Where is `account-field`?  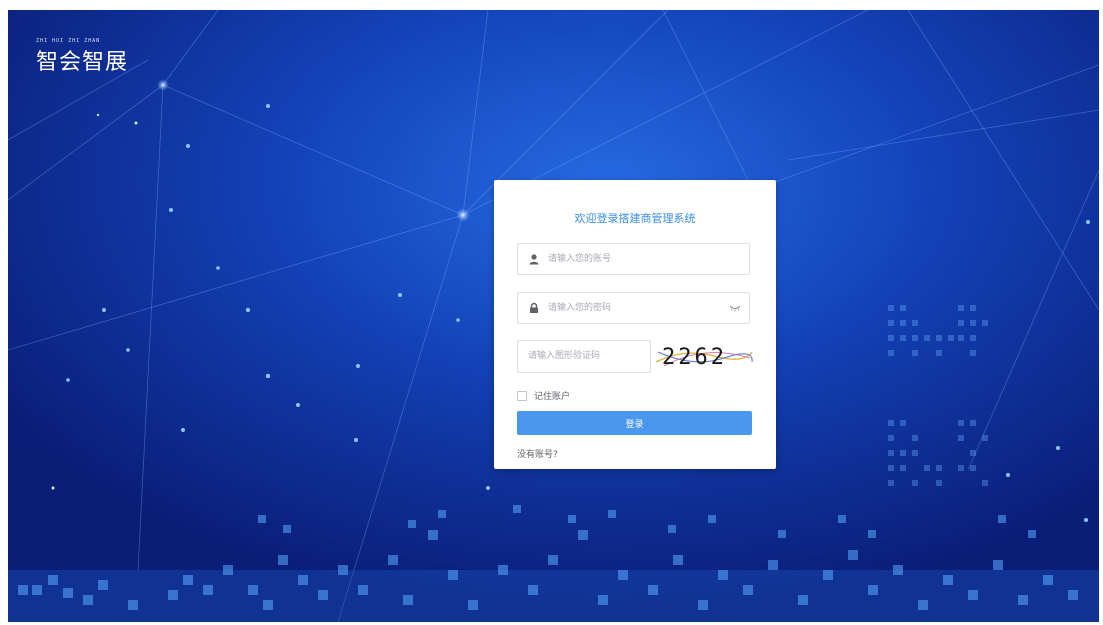
account-field is located at coordinates (633, 259).